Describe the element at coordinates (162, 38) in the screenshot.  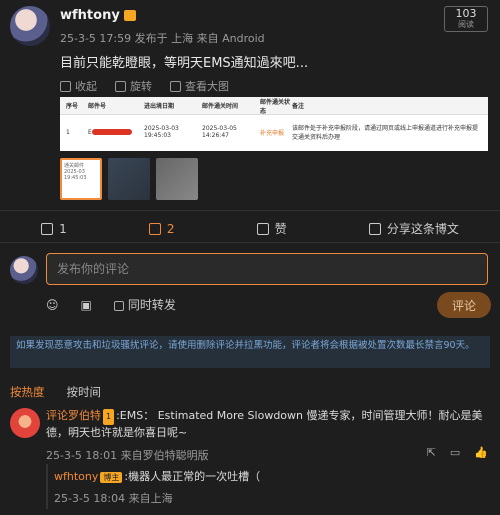
I see `post-meta: 25-3-5 17:59 发布于 上海 来自 Android` at that location.